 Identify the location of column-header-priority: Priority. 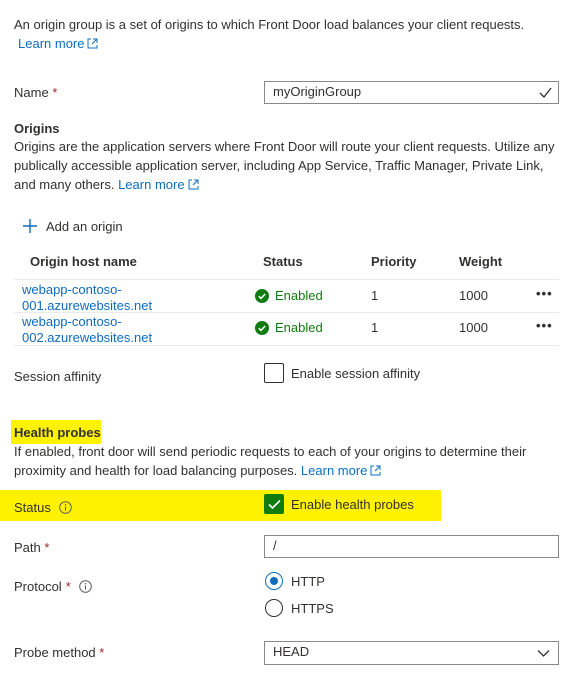
(394, 261).